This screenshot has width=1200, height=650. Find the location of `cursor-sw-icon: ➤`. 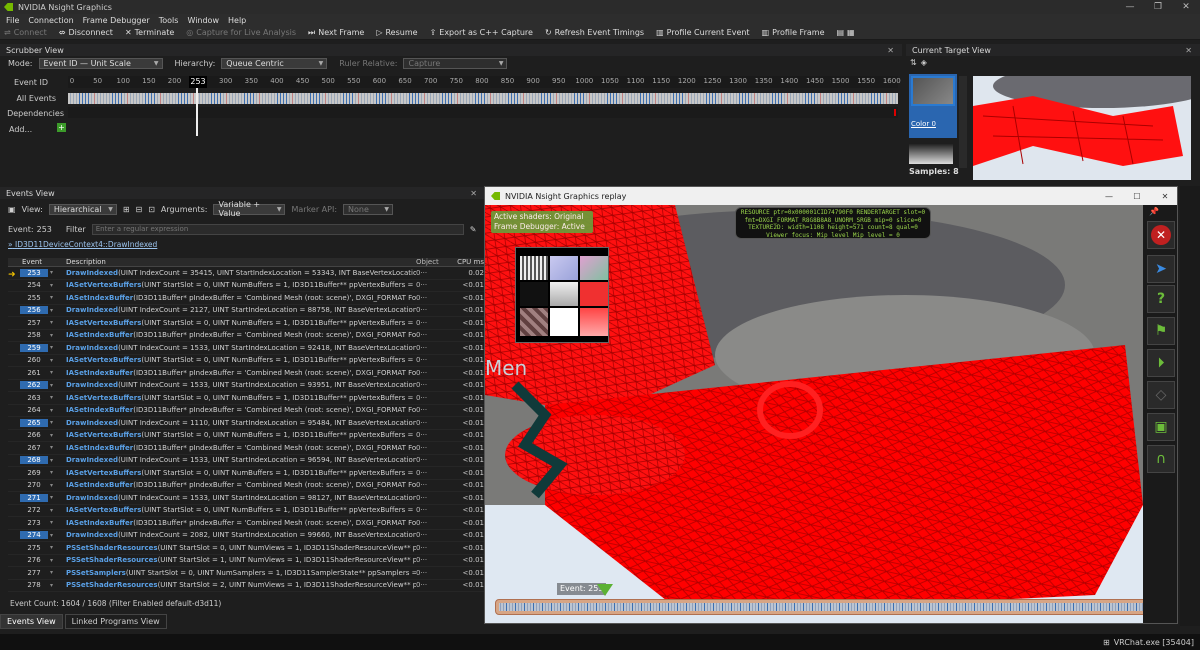

cursor-sw-icon: ➤ is located at coordinates (1161, 269).